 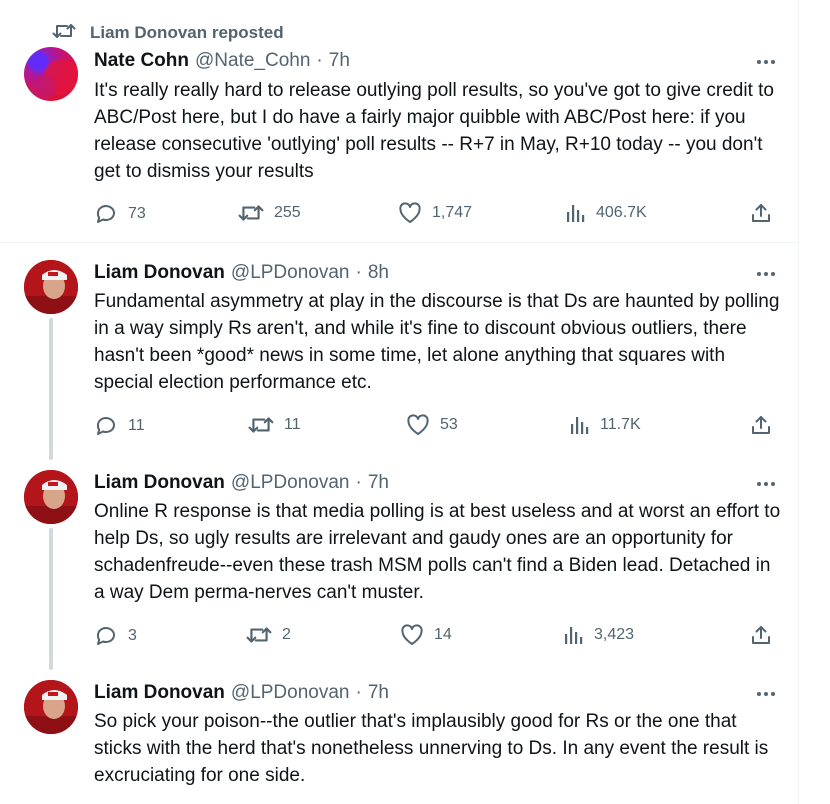 What do you see at coordinates (292, 424) in the screenshot?
I see `repost-count: 11` at bounding box center [292, 424].